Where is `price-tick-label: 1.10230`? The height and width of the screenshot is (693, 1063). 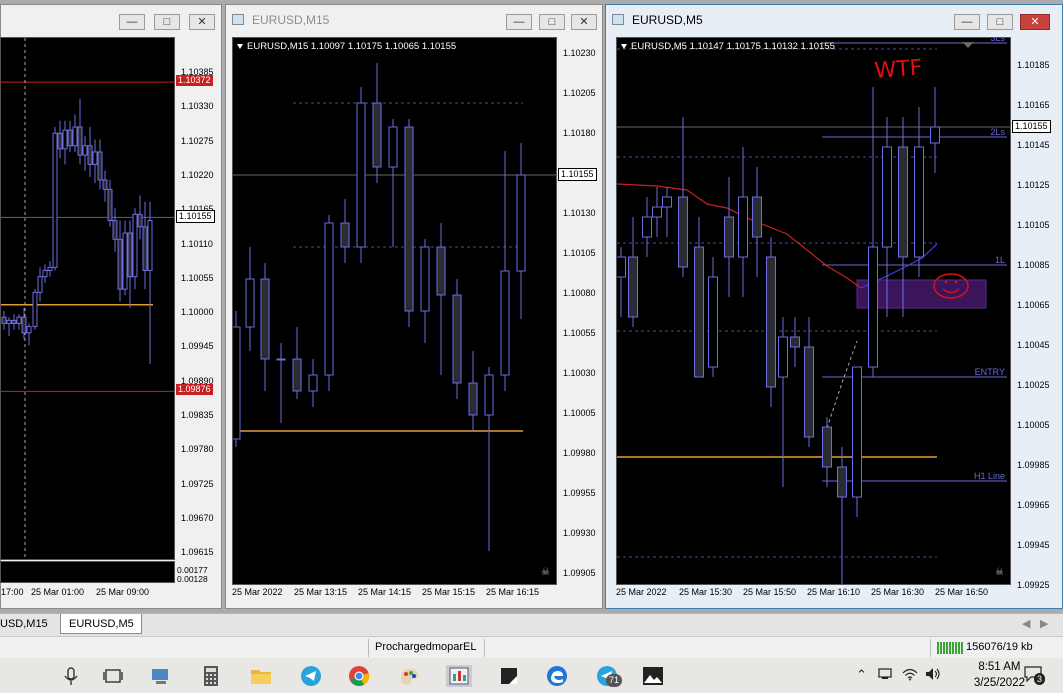
price-tick-label: 1.10230 is located at coordinates (579, 53).